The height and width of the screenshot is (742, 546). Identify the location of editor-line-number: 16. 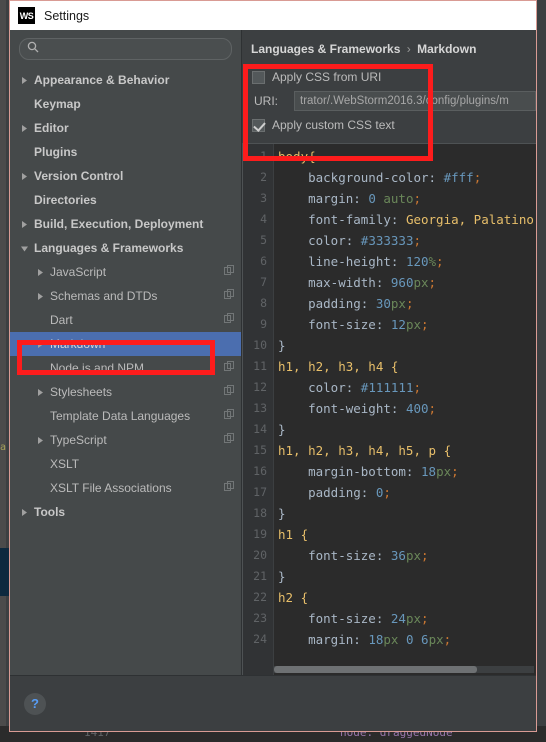
(260, 471).